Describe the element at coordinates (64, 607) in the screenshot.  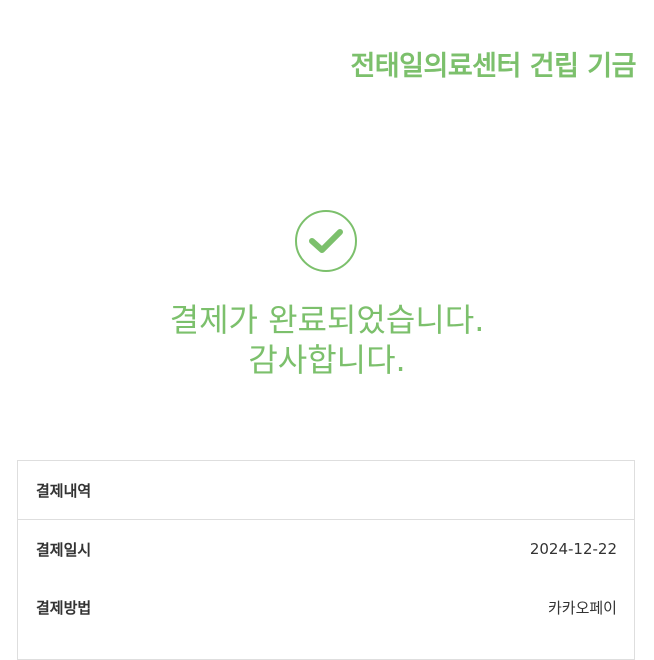
I see `payment-method-label: 결제방법` at that location.